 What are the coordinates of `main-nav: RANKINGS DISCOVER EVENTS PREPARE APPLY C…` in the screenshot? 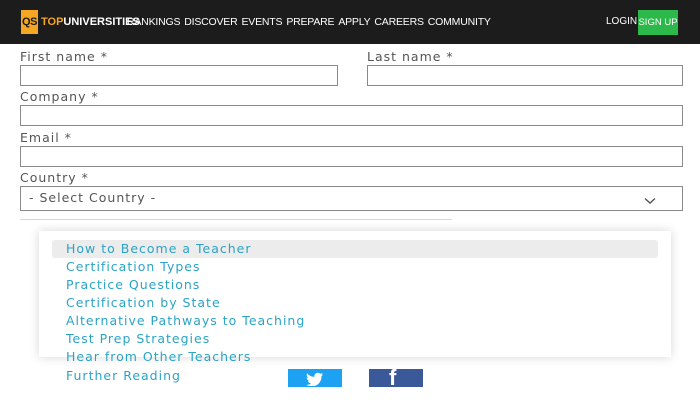 It's located at (309, 22).